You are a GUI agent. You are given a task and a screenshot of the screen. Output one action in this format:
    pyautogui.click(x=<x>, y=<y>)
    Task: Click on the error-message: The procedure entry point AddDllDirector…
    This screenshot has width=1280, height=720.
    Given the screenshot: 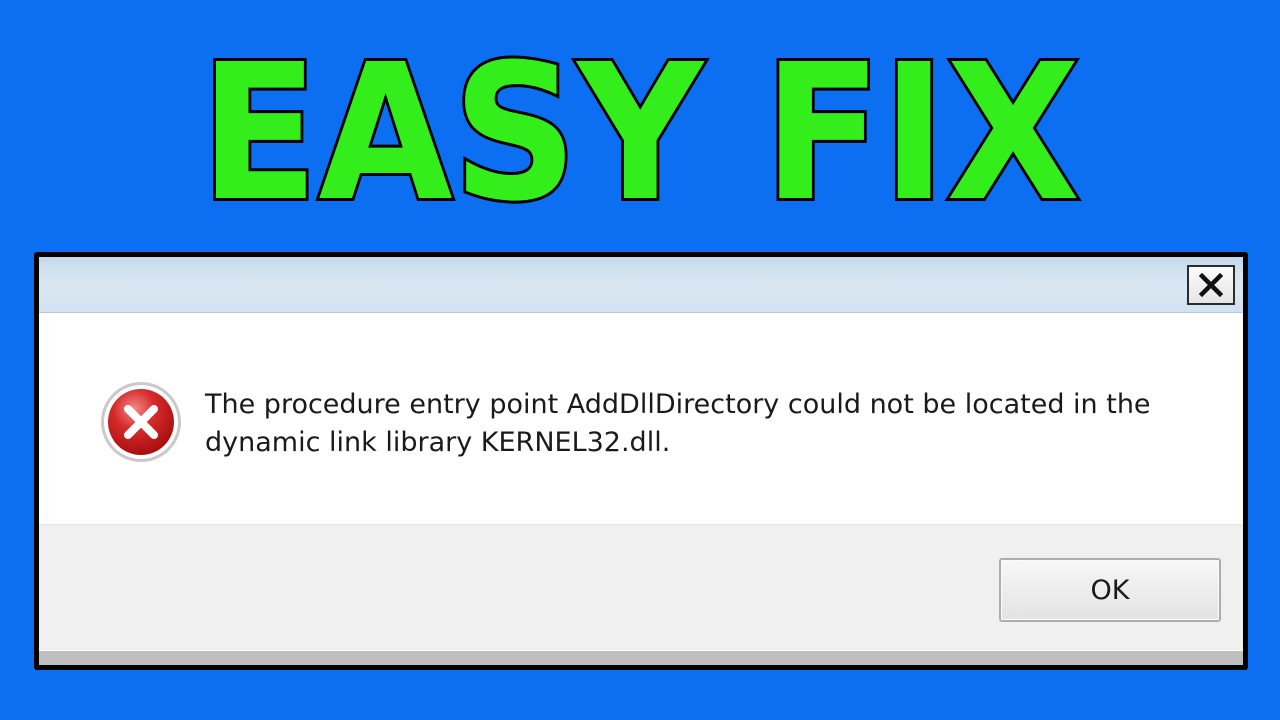 What is the action you would take?
    pyautogui.click(x=705, y=424)
    